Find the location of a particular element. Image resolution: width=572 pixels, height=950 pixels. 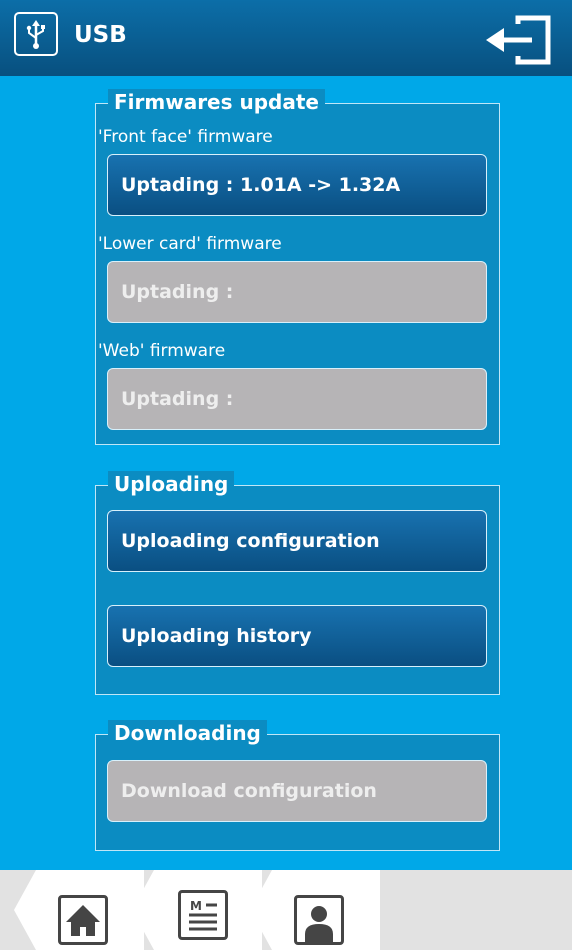

front-face-firmware-label: 'Front face' firmware is located at coordinates (185, 137).